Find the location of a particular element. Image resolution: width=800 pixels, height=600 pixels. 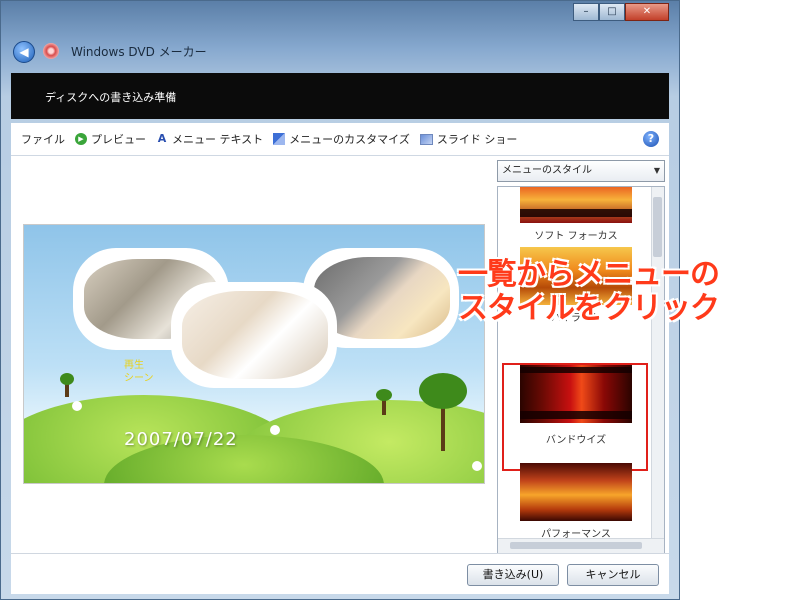

title-bar: – □ ✕ ◀ Windows DVD メーカー is located at coordinates (340, 37).